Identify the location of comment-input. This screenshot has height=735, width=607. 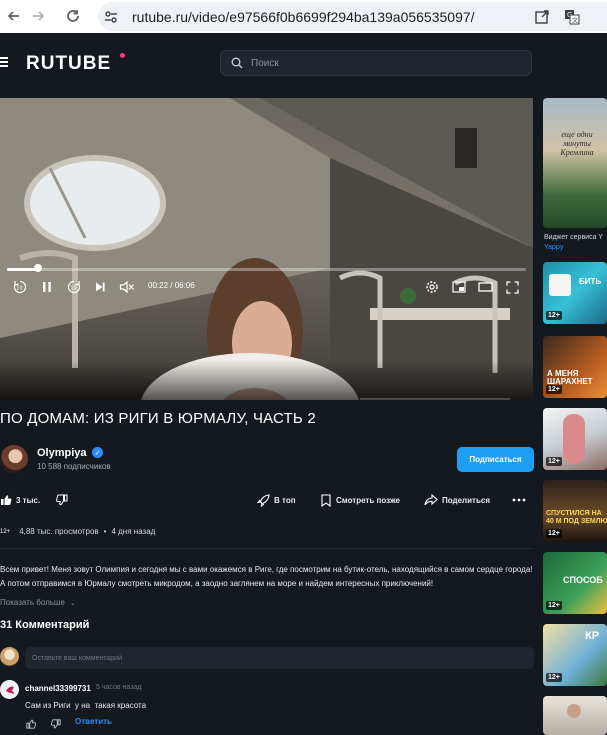
(279, 658).